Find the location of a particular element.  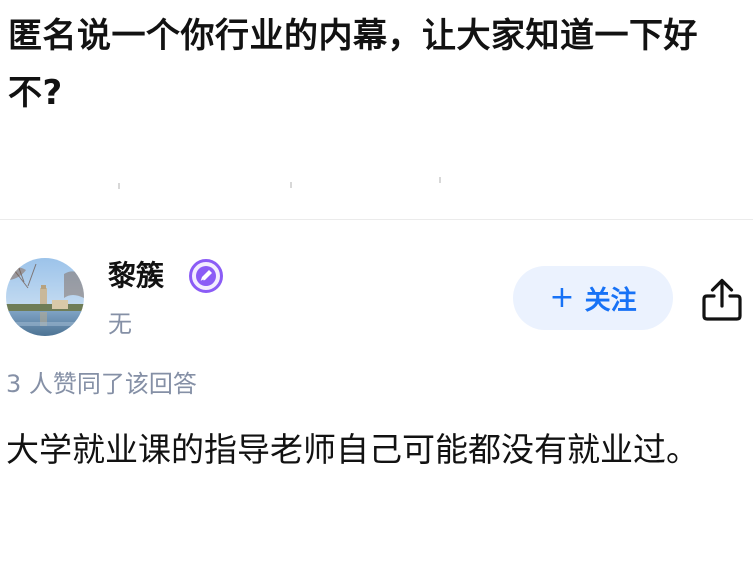

campus-photo-avatar-image is located at coordinates (45, 297).